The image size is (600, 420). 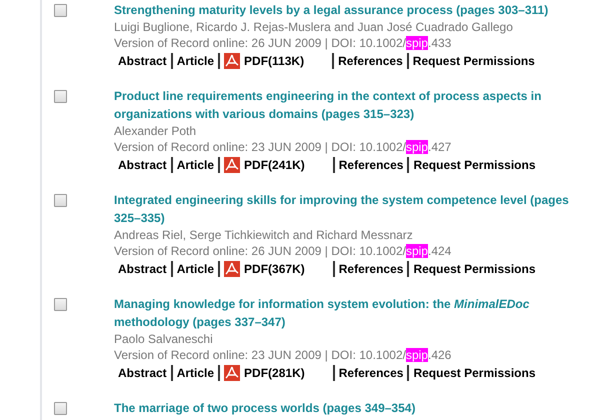 What do you see at coordinates (264, 373) in the screenshot?
I see `pdf-link: PDF(281K)` at bounding box center [264, 373].